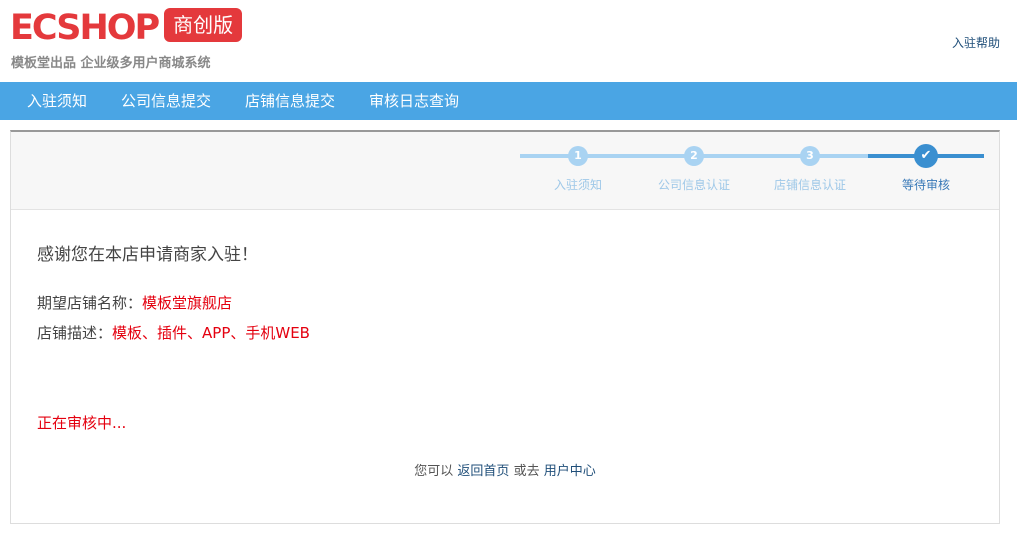  What do you see at coordinates (111, 63) in the screenshot?
I see `slogan: 模板堂出品 企业级多用户商城系统` at bounding box center [111, 63].